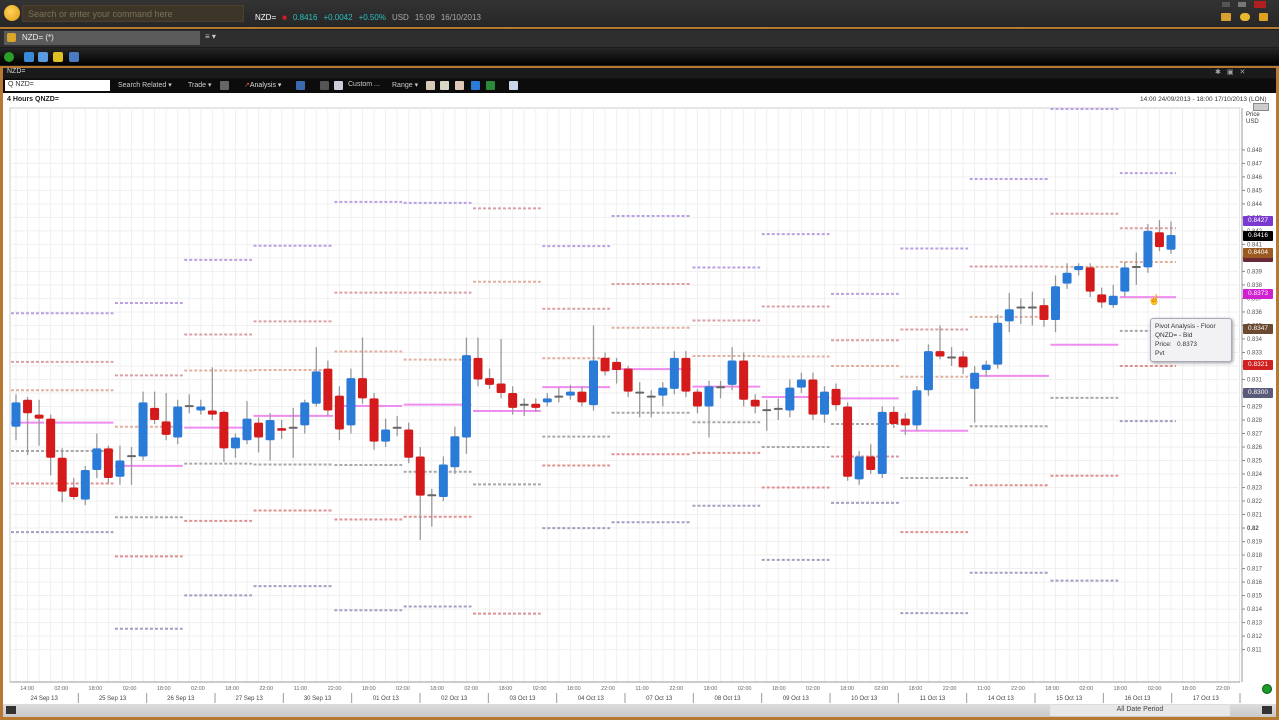  Describe the element at coordinates (1140, 710) in the screenshot. I see `date-period-select: All Date Period` at that location.